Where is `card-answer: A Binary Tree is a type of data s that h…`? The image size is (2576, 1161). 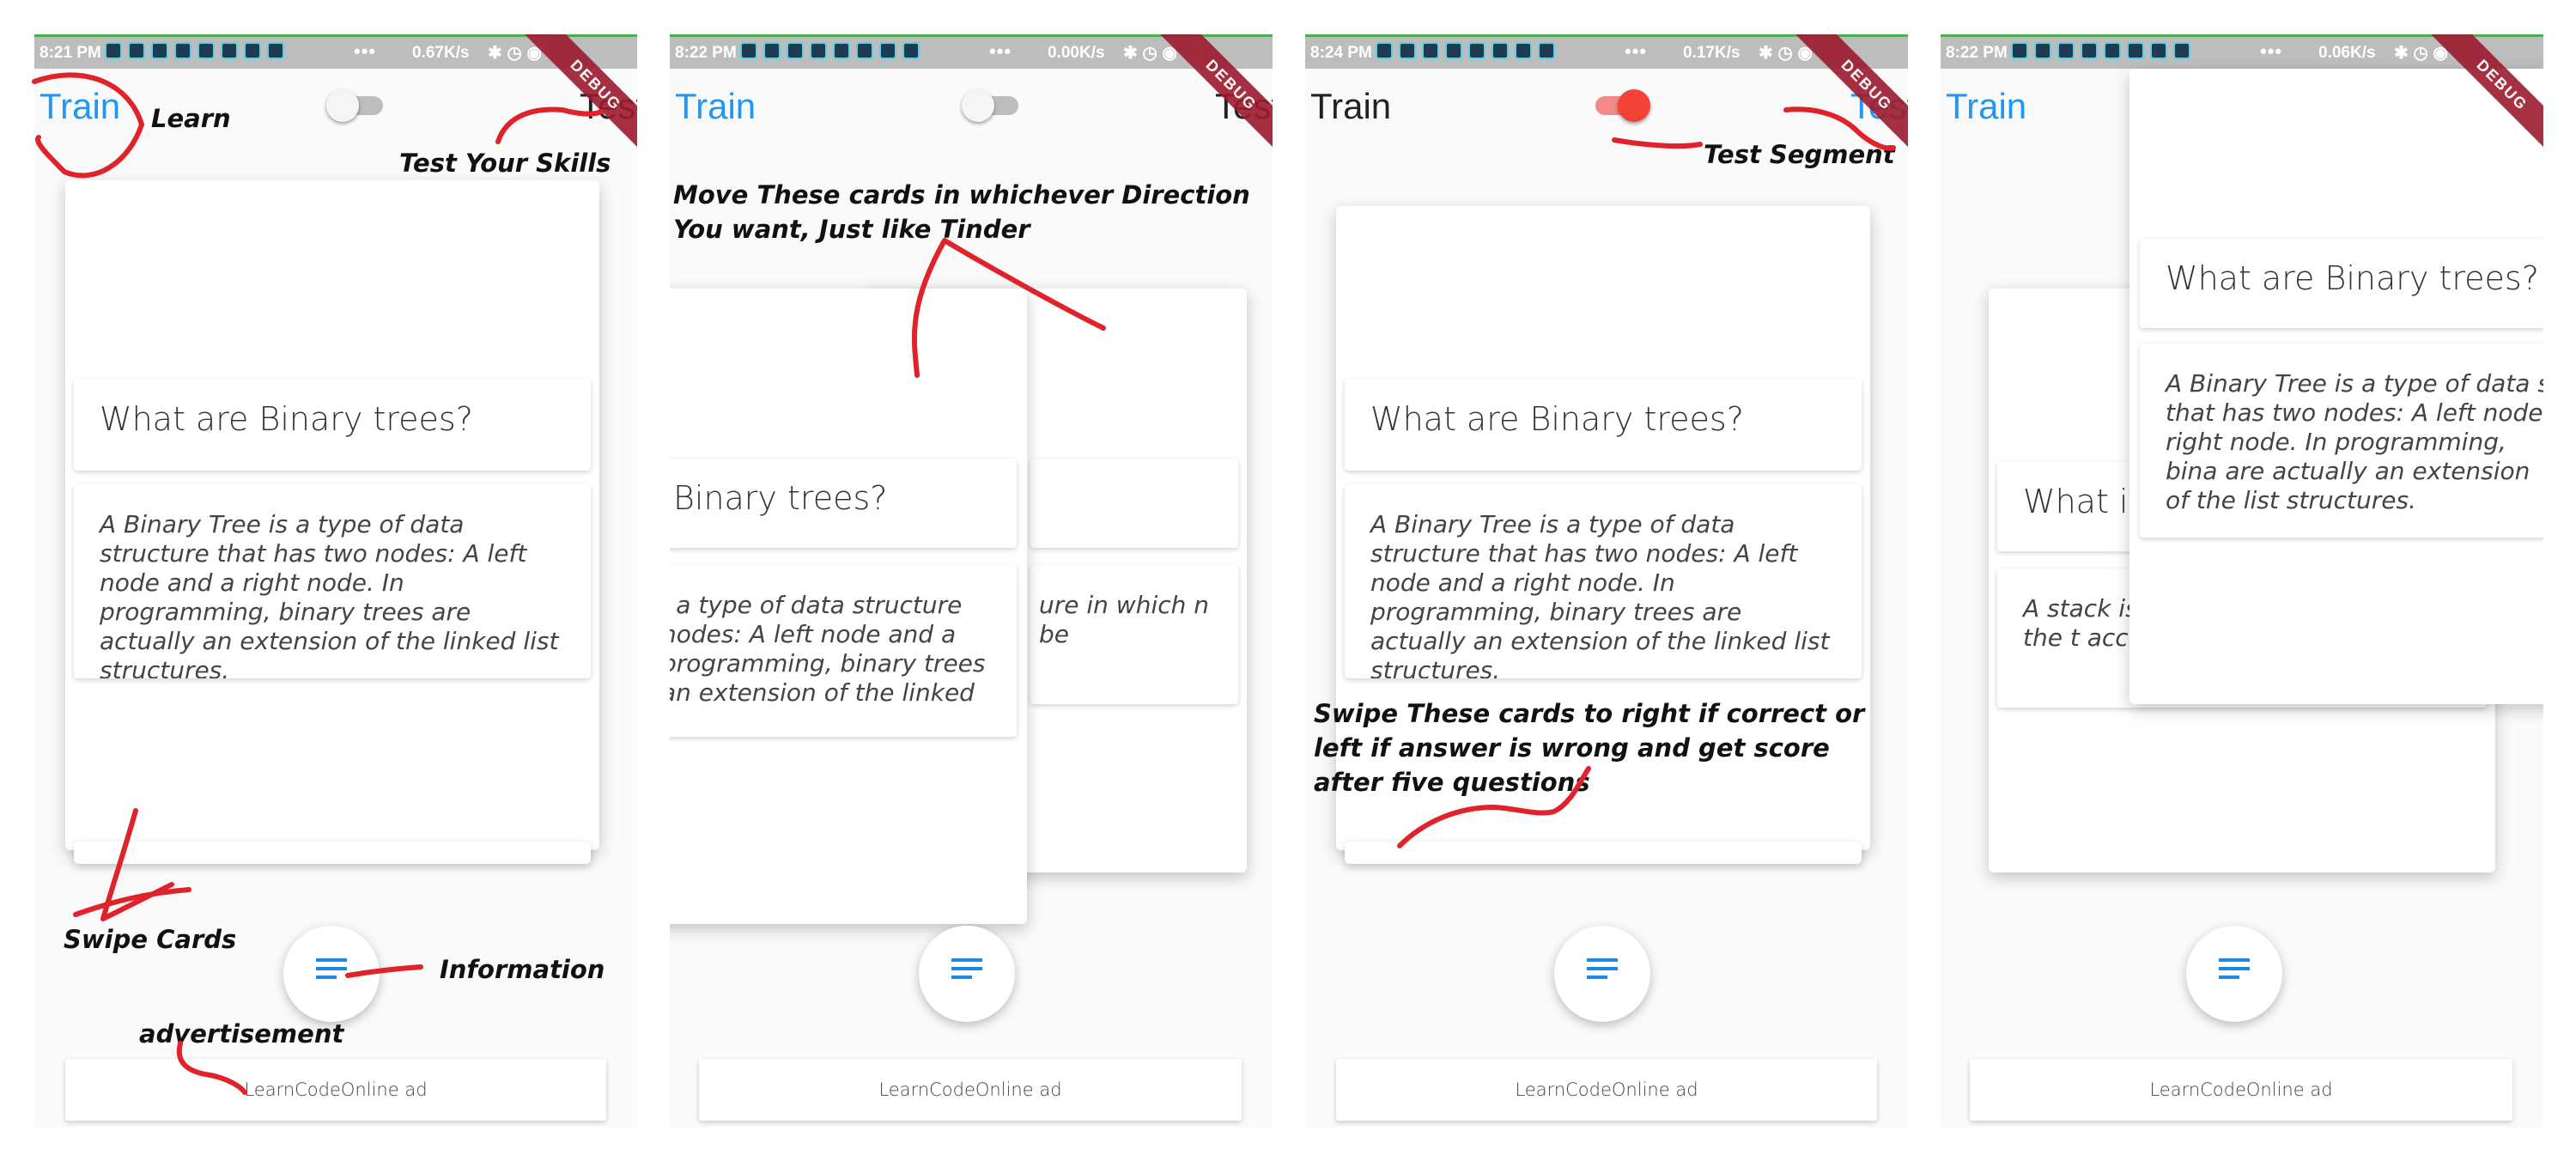
card-answer: A Binary Tree is a type of data s that h… is located at coordinates (2341, 440).